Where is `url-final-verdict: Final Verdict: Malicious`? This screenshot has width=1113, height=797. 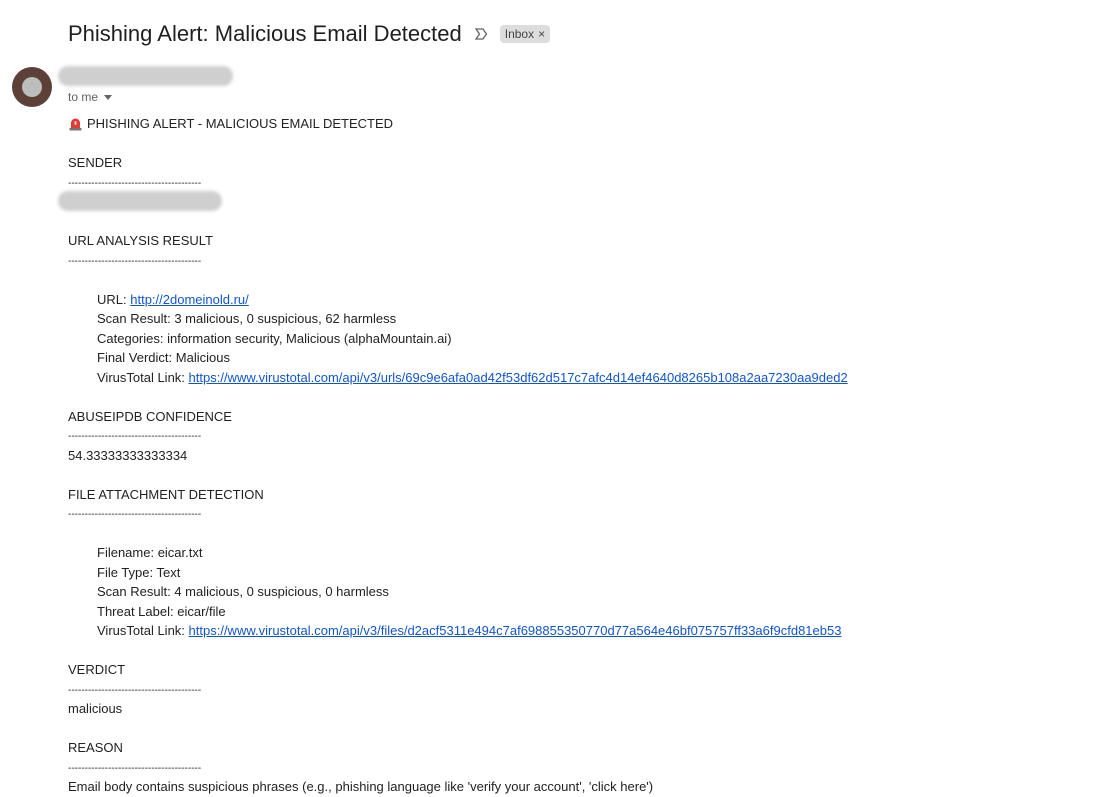
url-final-verdict: Final Verdict: Malicious is located at coordinates (163, 357).